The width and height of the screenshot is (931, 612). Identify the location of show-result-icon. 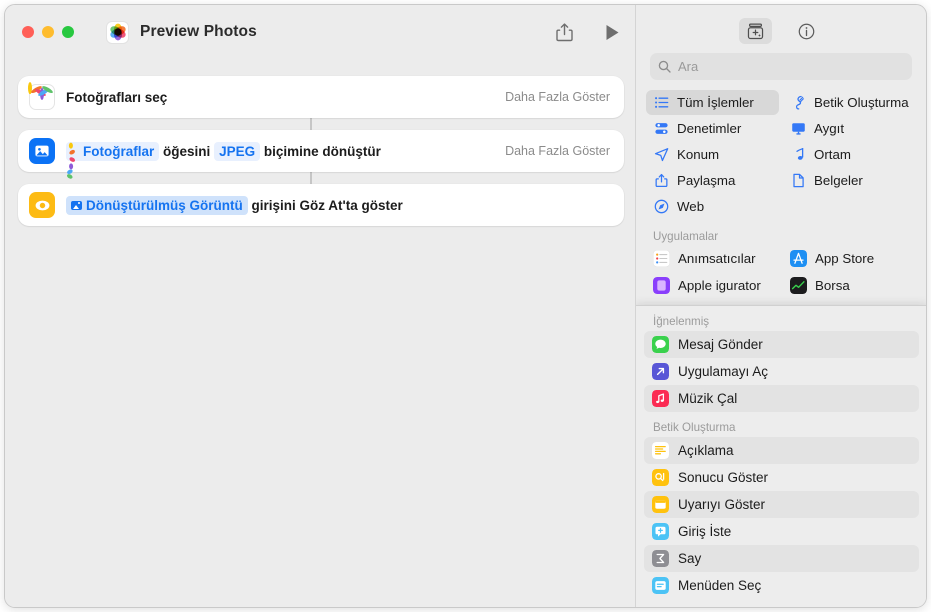
(660, 477).